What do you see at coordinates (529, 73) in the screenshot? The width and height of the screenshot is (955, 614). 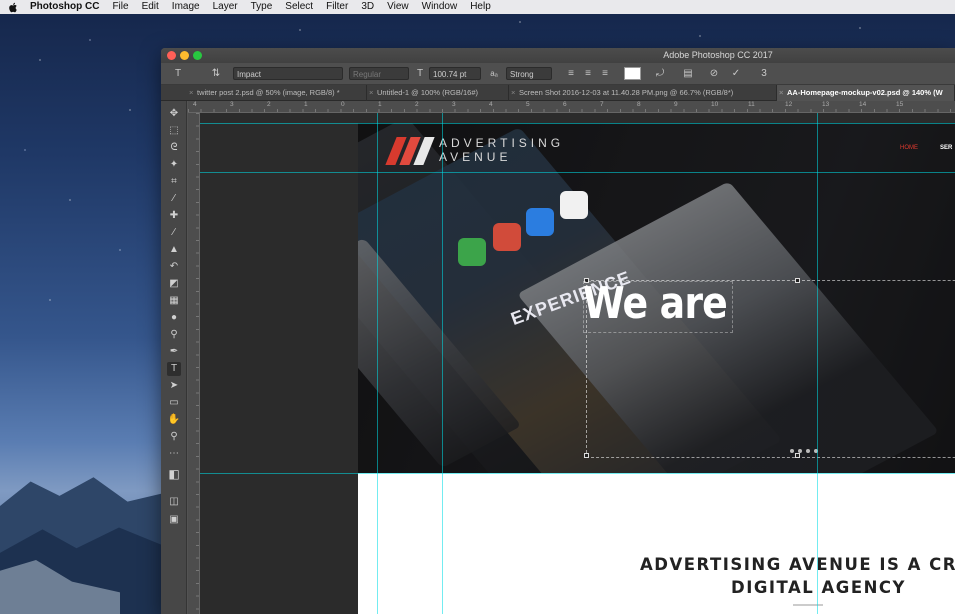 I see `anti-alias-select: Strong` at bounding box center [529, 73].